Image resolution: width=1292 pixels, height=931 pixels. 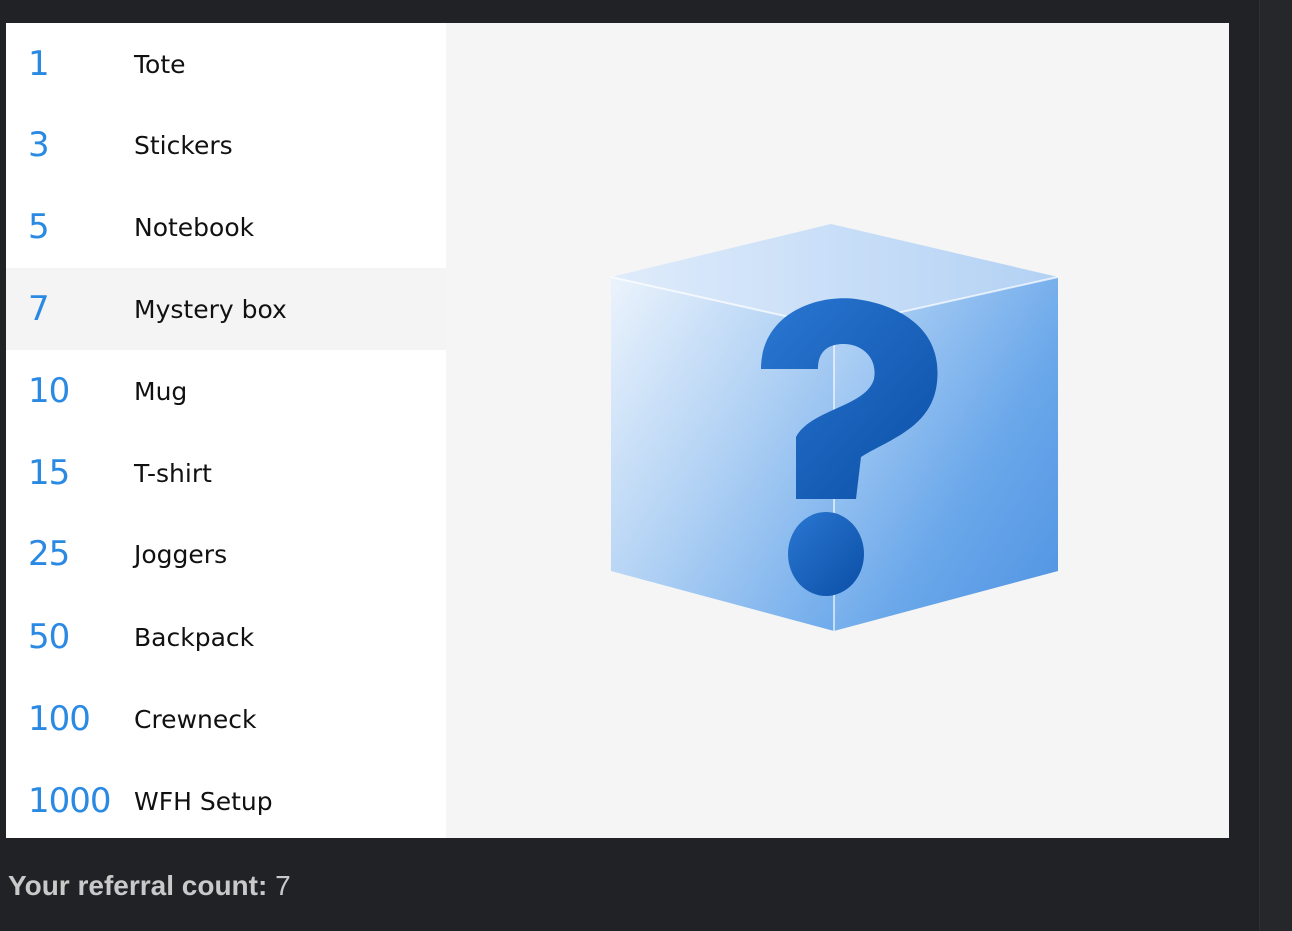 What do you see at coordinates (283, 885) in the screenshot?
I see `referral-count-value: 7` at bounding box center [283, 885].